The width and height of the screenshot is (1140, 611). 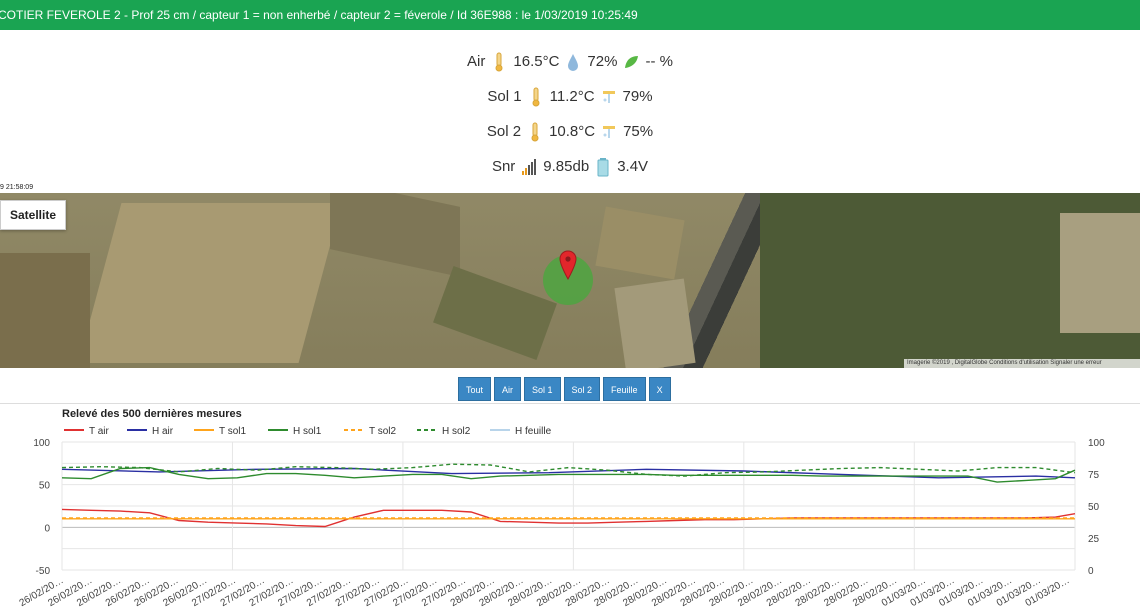 What do you see at coordinates (603, 166) in the screenshot?
I see `battery-icon` at bounding box center [603, 166].